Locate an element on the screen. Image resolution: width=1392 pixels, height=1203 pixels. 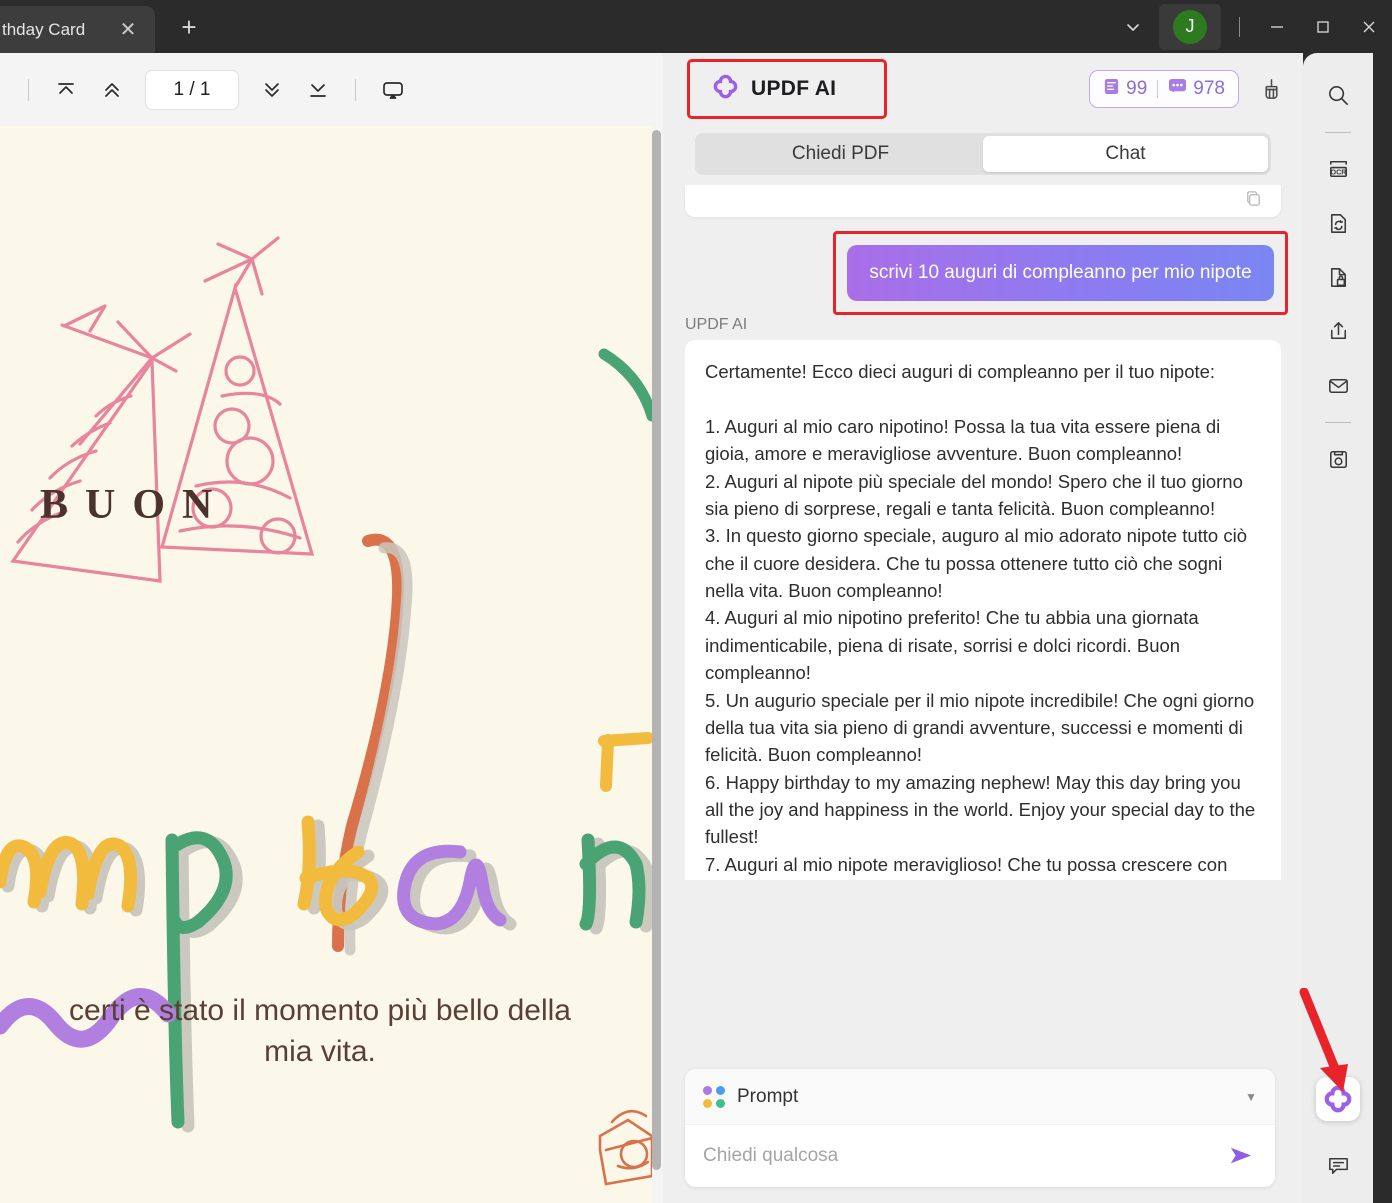
jump-to-last-page-icon is located at coordinates (318, 90).